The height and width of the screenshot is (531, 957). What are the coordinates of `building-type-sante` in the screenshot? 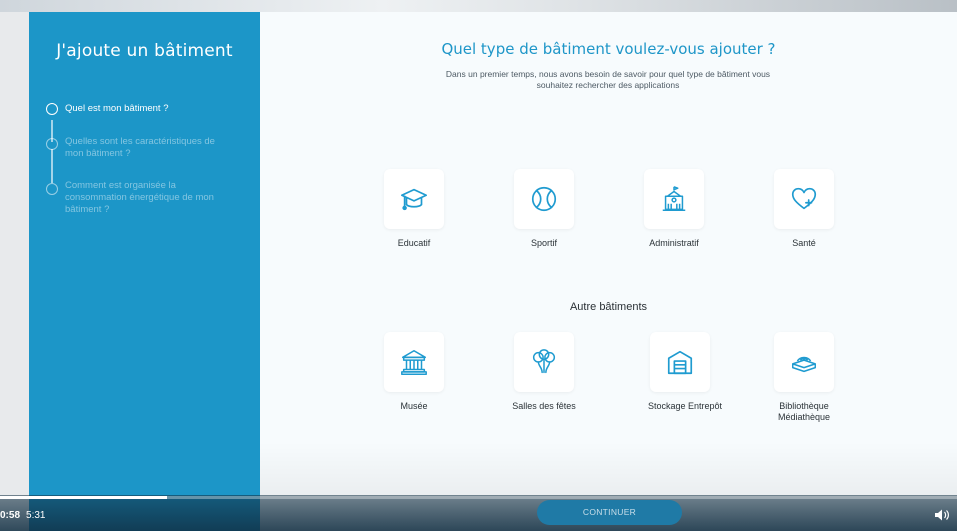 It's located at (804, 199).